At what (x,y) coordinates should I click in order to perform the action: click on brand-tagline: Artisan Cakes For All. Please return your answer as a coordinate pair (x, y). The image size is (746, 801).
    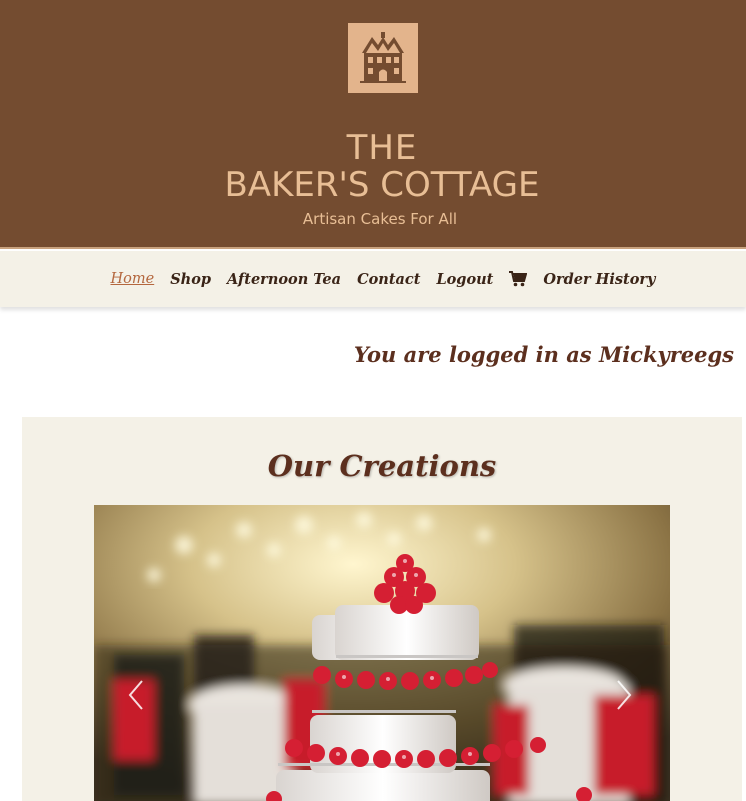
    Looking at the image, I should click on (380, 219).